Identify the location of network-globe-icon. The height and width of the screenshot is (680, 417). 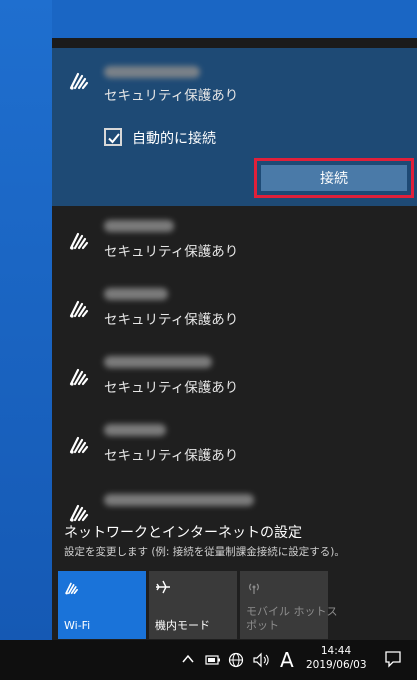
(236, 662).